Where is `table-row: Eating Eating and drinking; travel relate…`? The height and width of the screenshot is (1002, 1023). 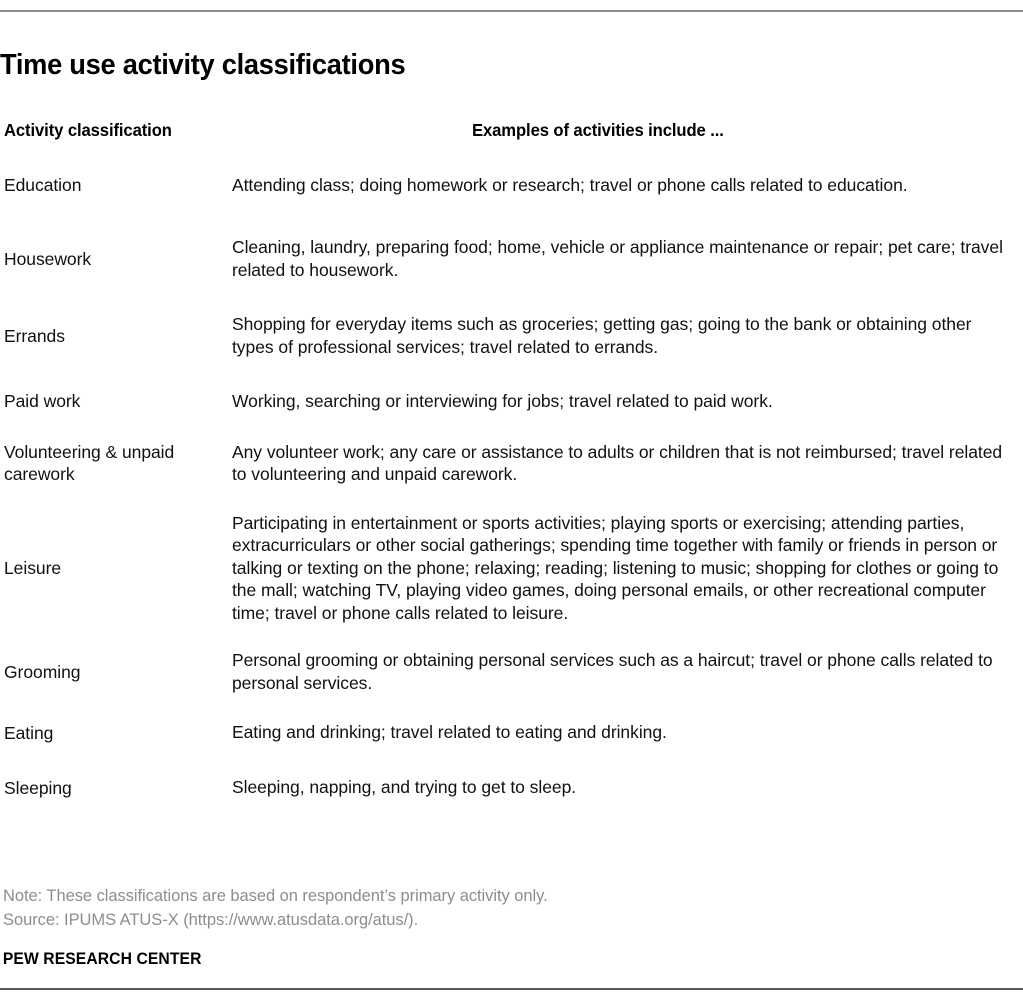 table-row: Eating Eating and drinking; travel relate… is located at coordinates (511, 732).